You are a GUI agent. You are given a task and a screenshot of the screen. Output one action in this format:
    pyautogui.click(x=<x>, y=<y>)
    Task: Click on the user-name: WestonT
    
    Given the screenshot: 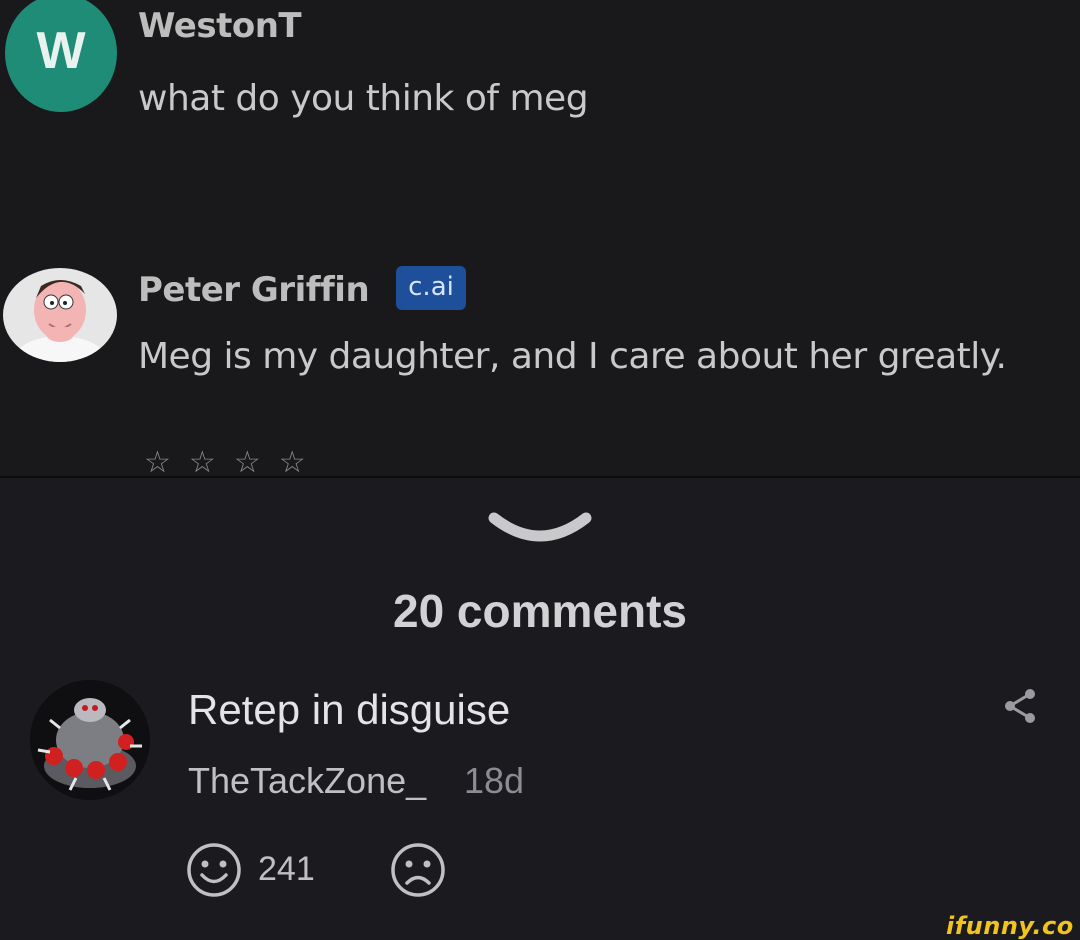 What is the action you would take?
    pyautogui.click(x=220, y=26)
    